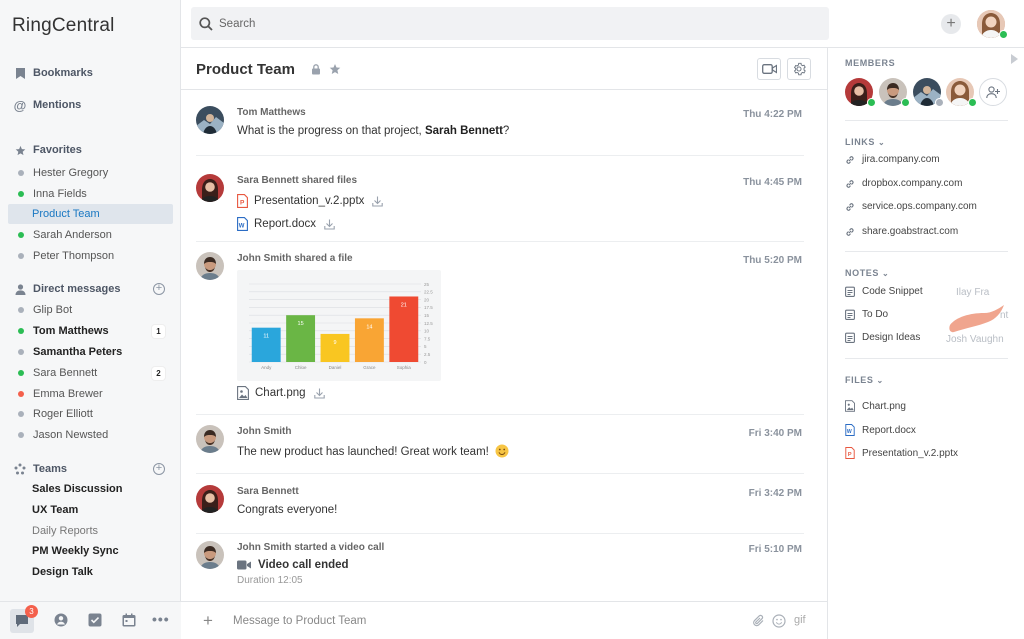  I want to click on section-teams-header: Teams +, so click(90, 469).